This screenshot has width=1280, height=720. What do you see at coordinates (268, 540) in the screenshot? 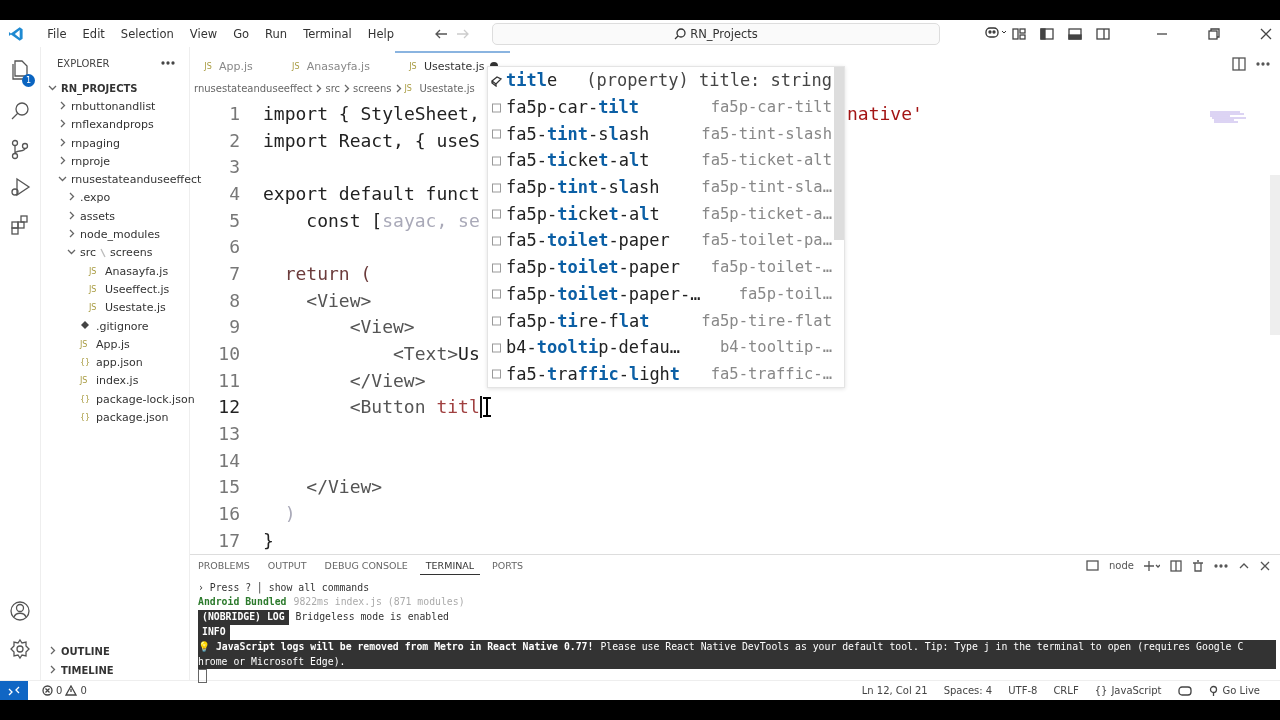
I see `code-text: }` at bounding box center [268, 540].